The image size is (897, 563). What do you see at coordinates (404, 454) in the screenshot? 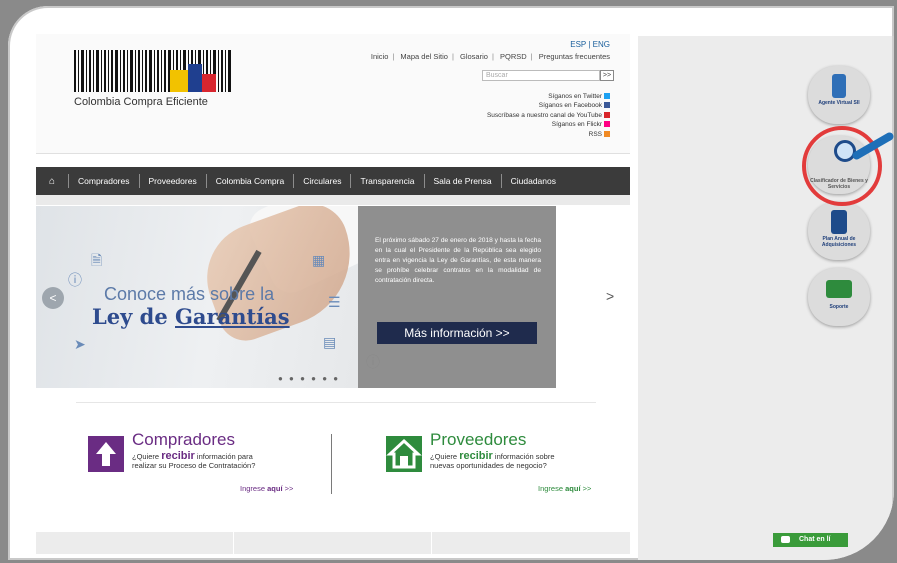
I see `house-icon` at bounding box center [404, 454].